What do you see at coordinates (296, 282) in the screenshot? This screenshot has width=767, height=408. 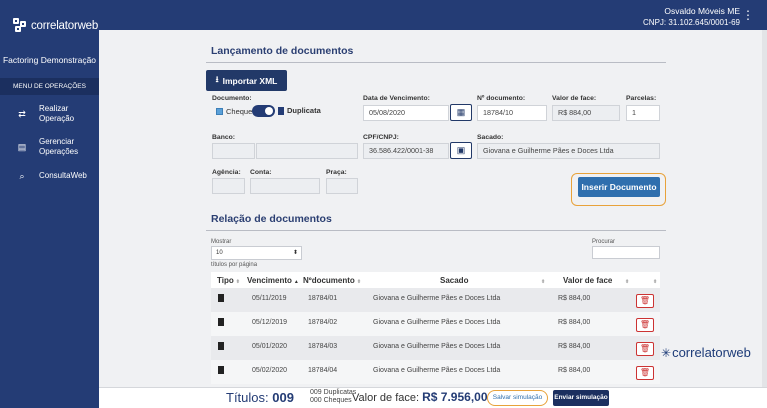 I see `sort-asc-icon: ▲` at bounding box center [296, 282].